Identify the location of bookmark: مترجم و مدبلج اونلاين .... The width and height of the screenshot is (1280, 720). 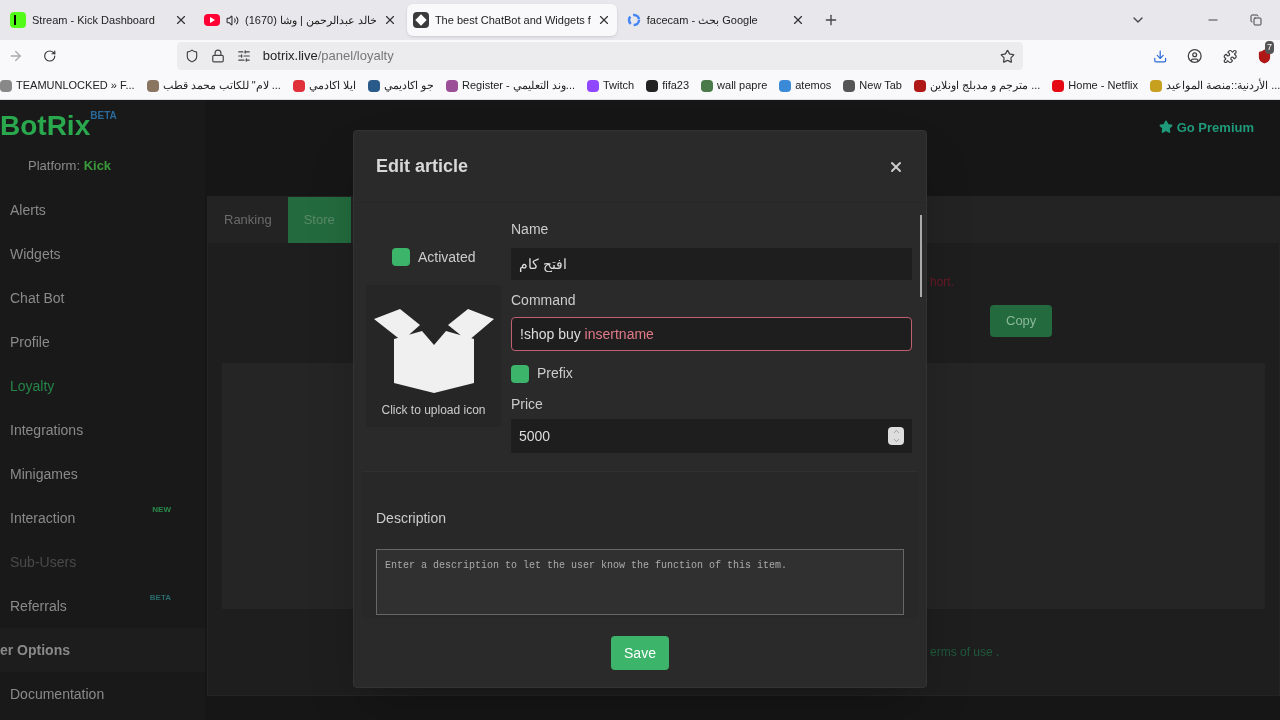
(977, 85).